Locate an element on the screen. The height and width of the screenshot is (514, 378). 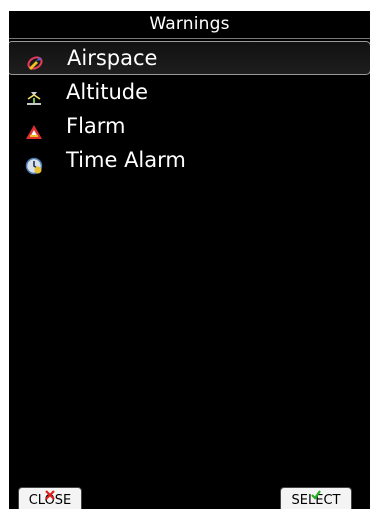
menu-item-airspace: Airspace is located at coordinates (189, 58).